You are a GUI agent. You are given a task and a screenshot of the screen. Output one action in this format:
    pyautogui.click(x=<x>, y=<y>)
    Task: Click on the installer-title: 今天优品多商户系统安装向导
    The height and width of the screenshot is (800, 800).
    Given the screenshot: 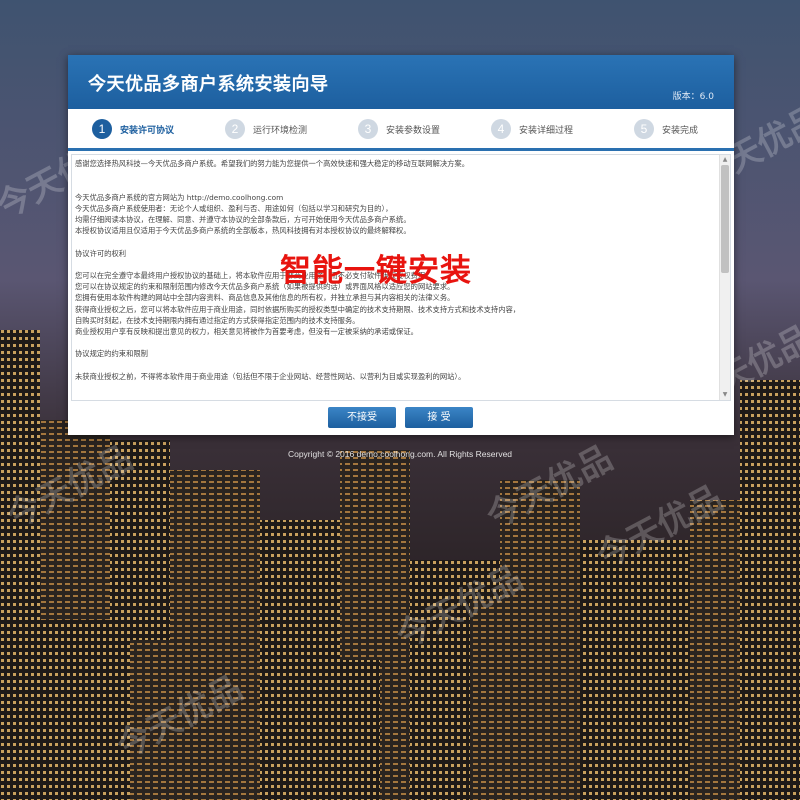 What is the action you would take?
    pyautogui.click(x=208, y=84)
    